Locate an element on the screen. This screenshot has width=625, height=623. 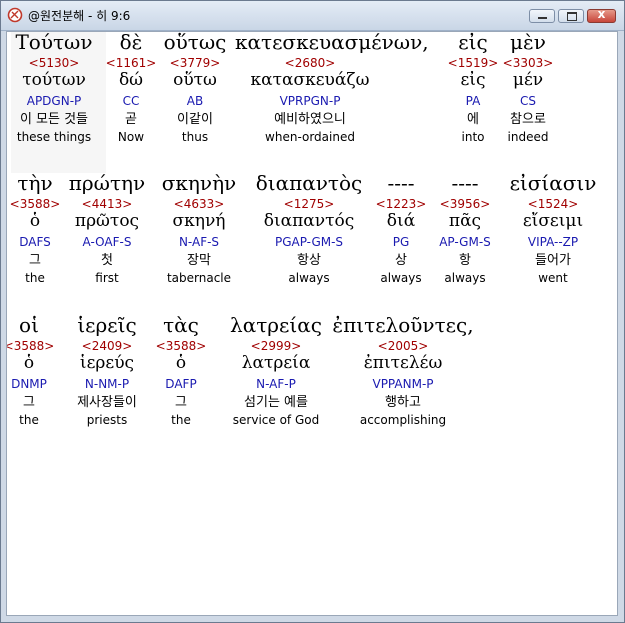
word-block: μὲν <3303> μέν CS 참으로 indeed is located at coordinates (528, 89).